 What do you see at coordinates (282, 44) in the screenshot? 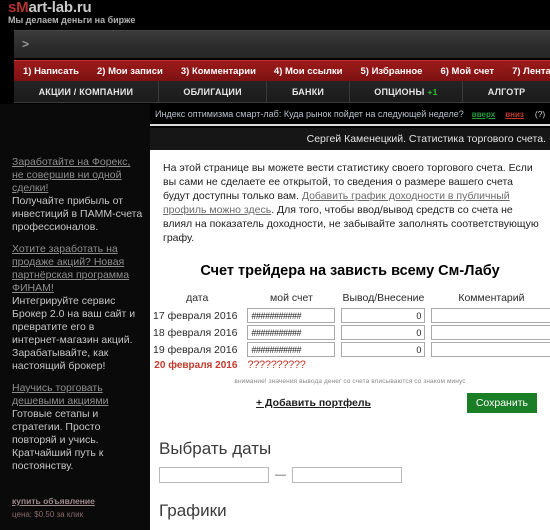
I see `breadcrumb-bar: >` at bounding box center [282, 44].